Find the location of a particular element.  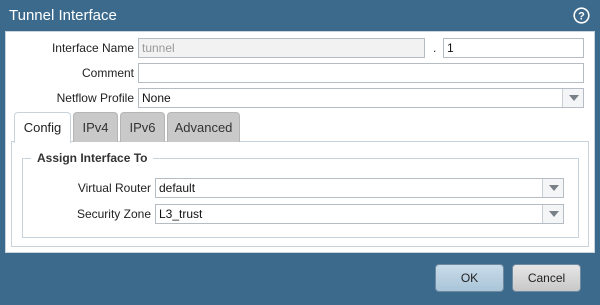

interface-name-field: tunnel is located at coordinates (281, 48).